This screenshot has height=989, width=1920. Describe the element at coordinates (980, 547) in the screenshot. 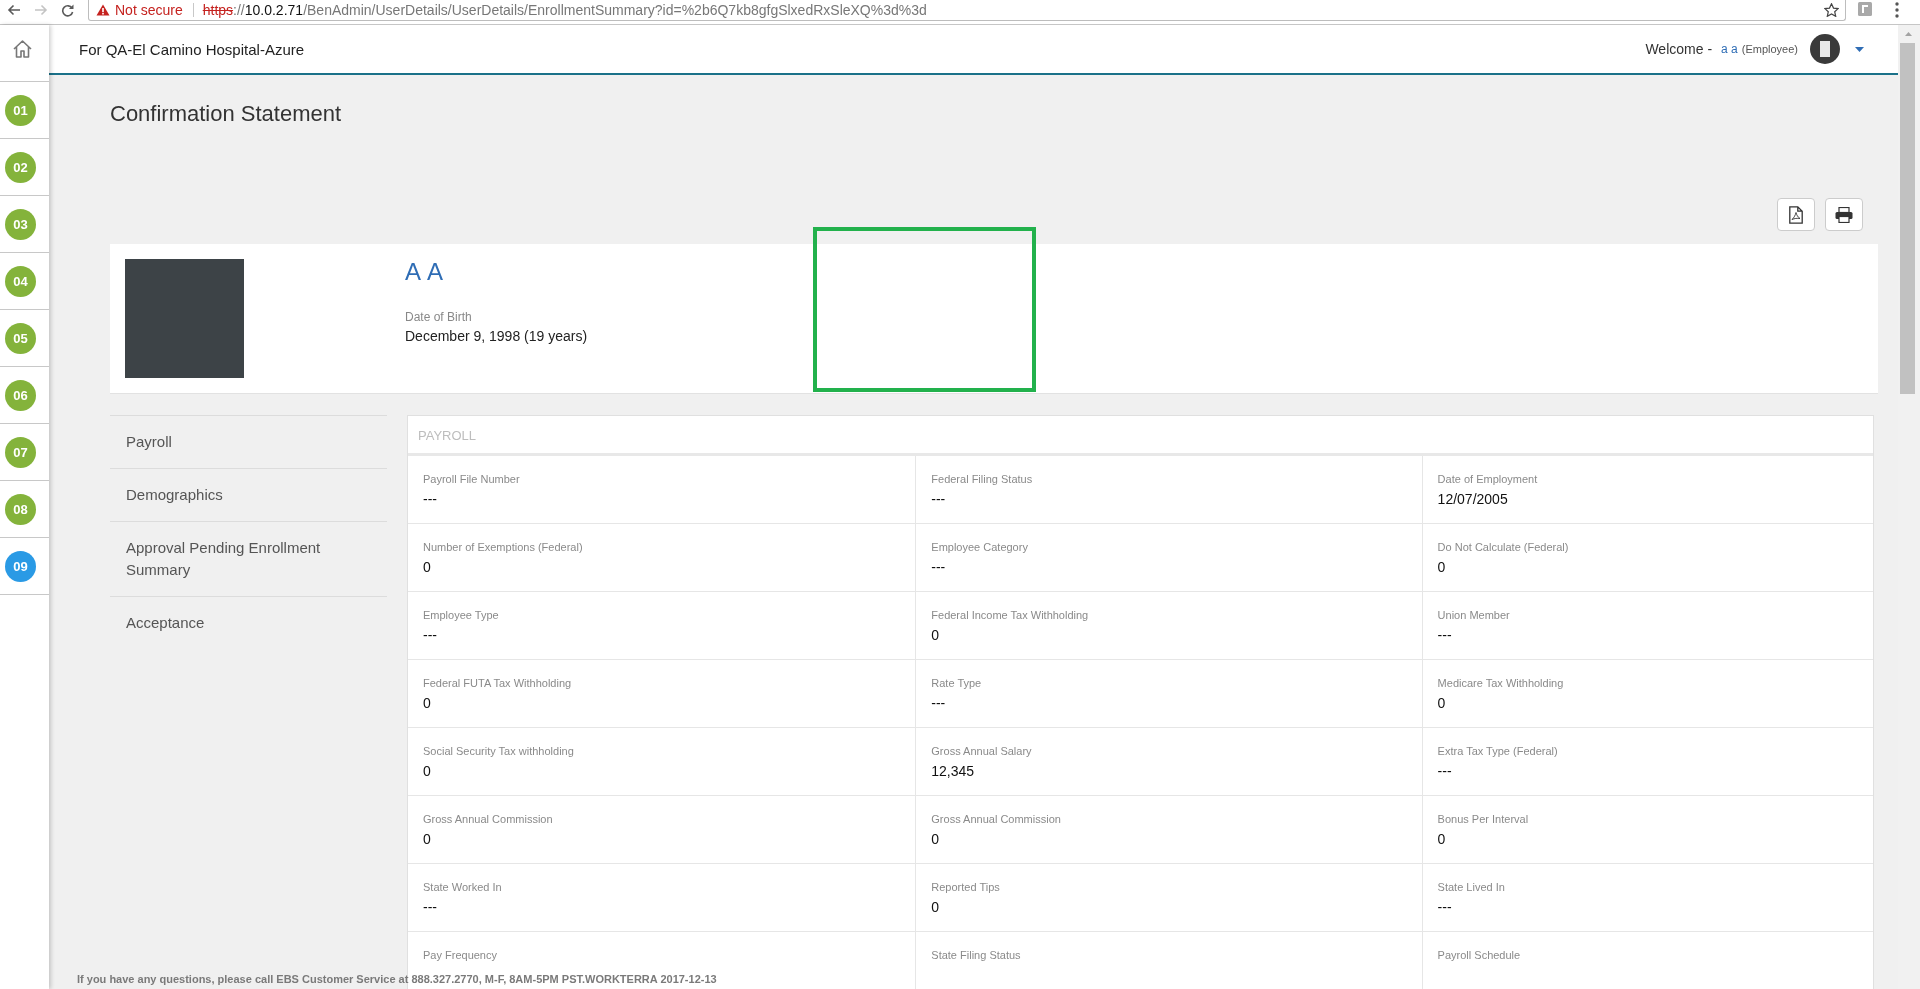

I see `field-label: Employee Category` at that location.